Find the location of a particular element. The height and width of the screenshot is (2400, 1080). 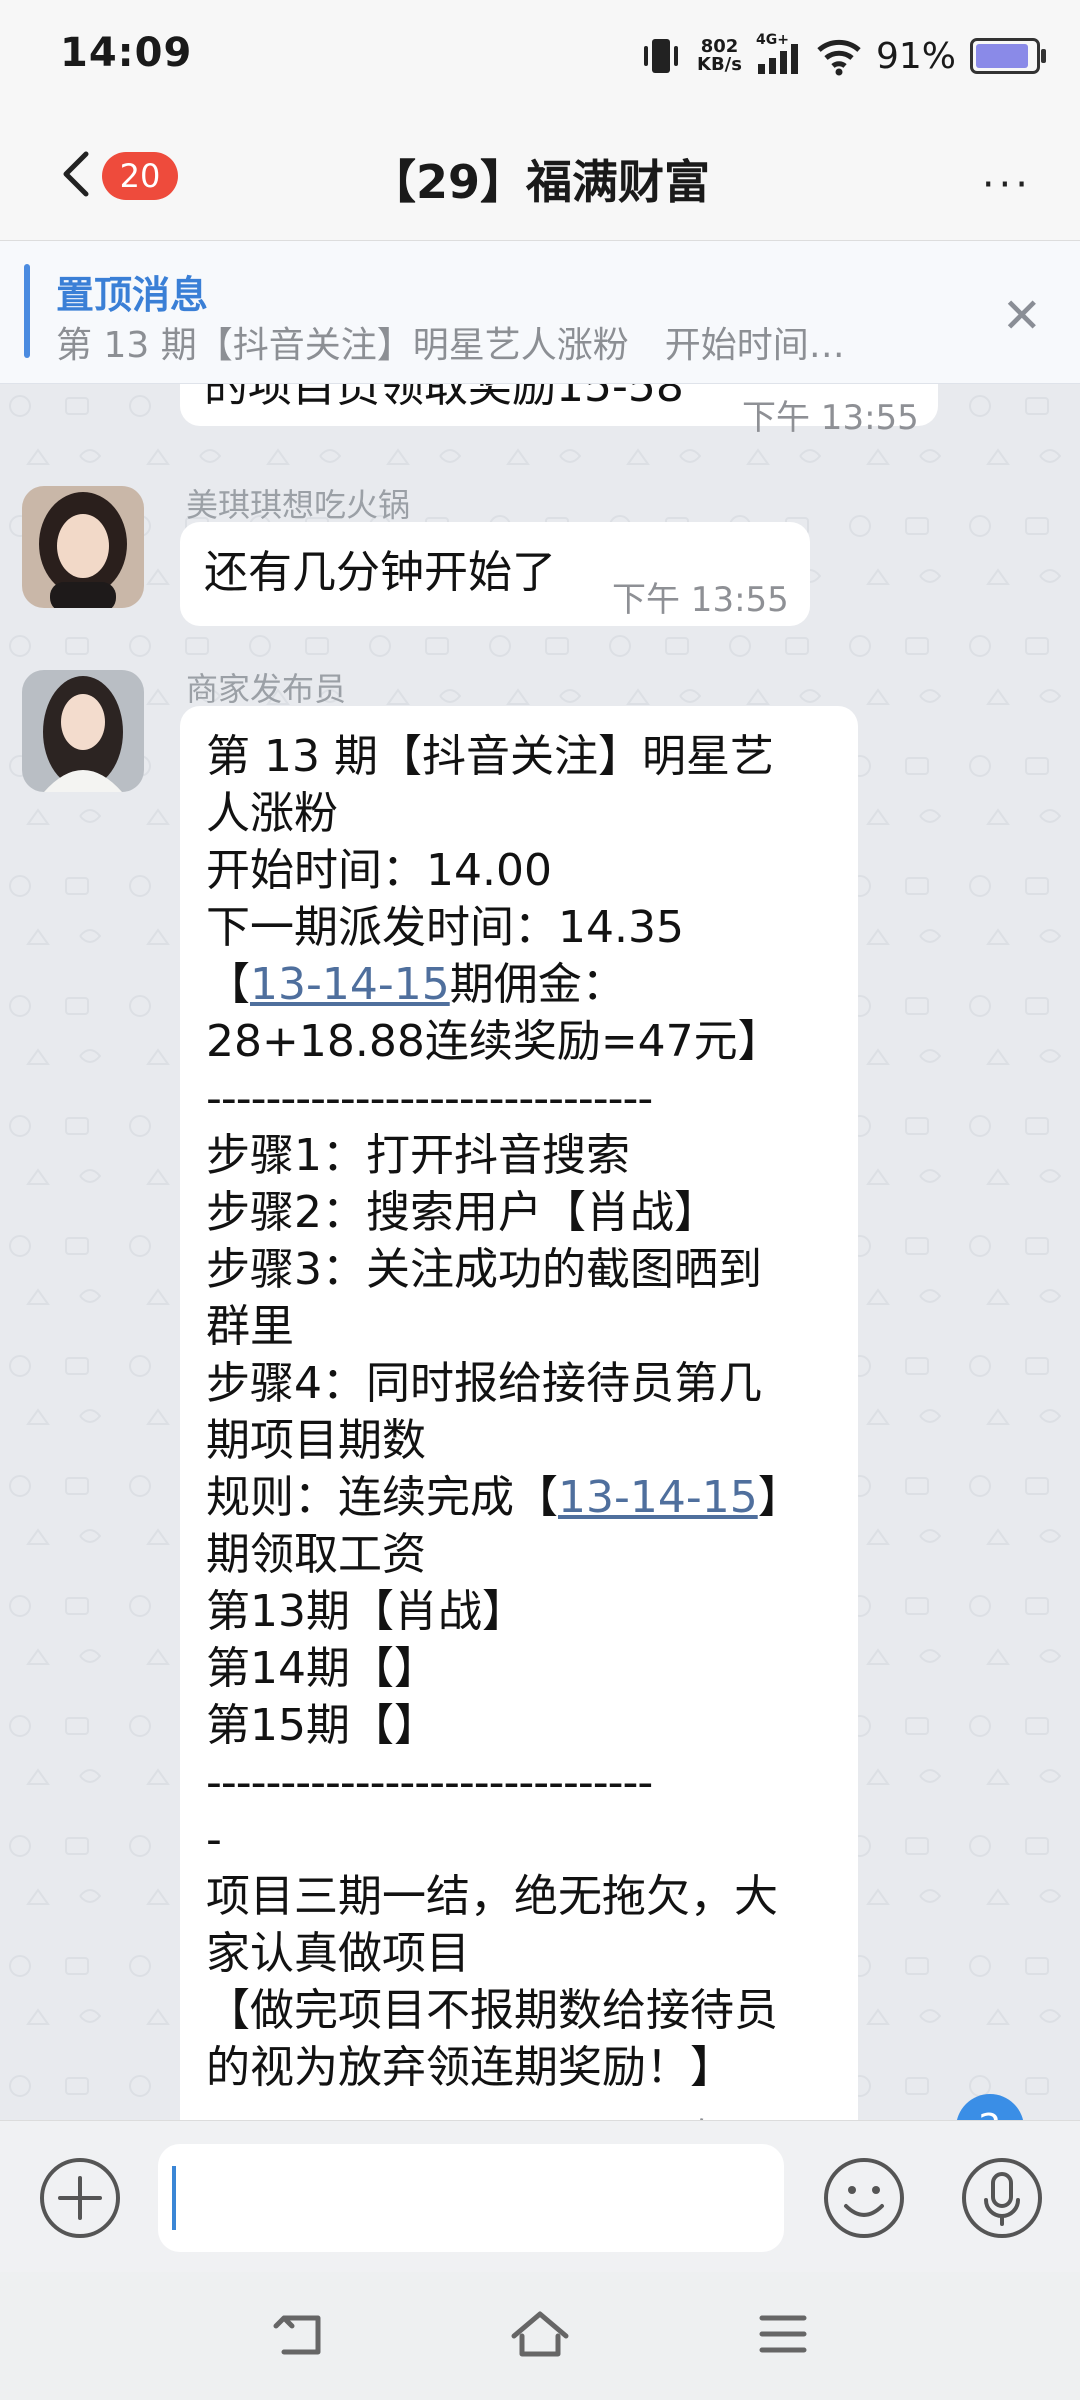

pinned-label: 置顶消息 is located at coordinates (132, 295).